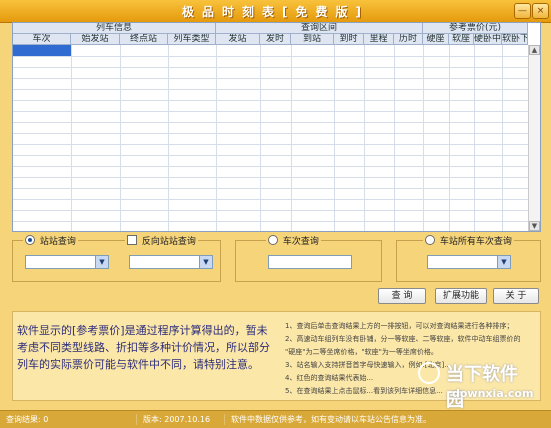 Image resolution: width=551 pixels, height=428 pixels. Describe the element at coordinates (493, 393) in the screenshot. I see `watermark-domain: downxia.com` at that location.